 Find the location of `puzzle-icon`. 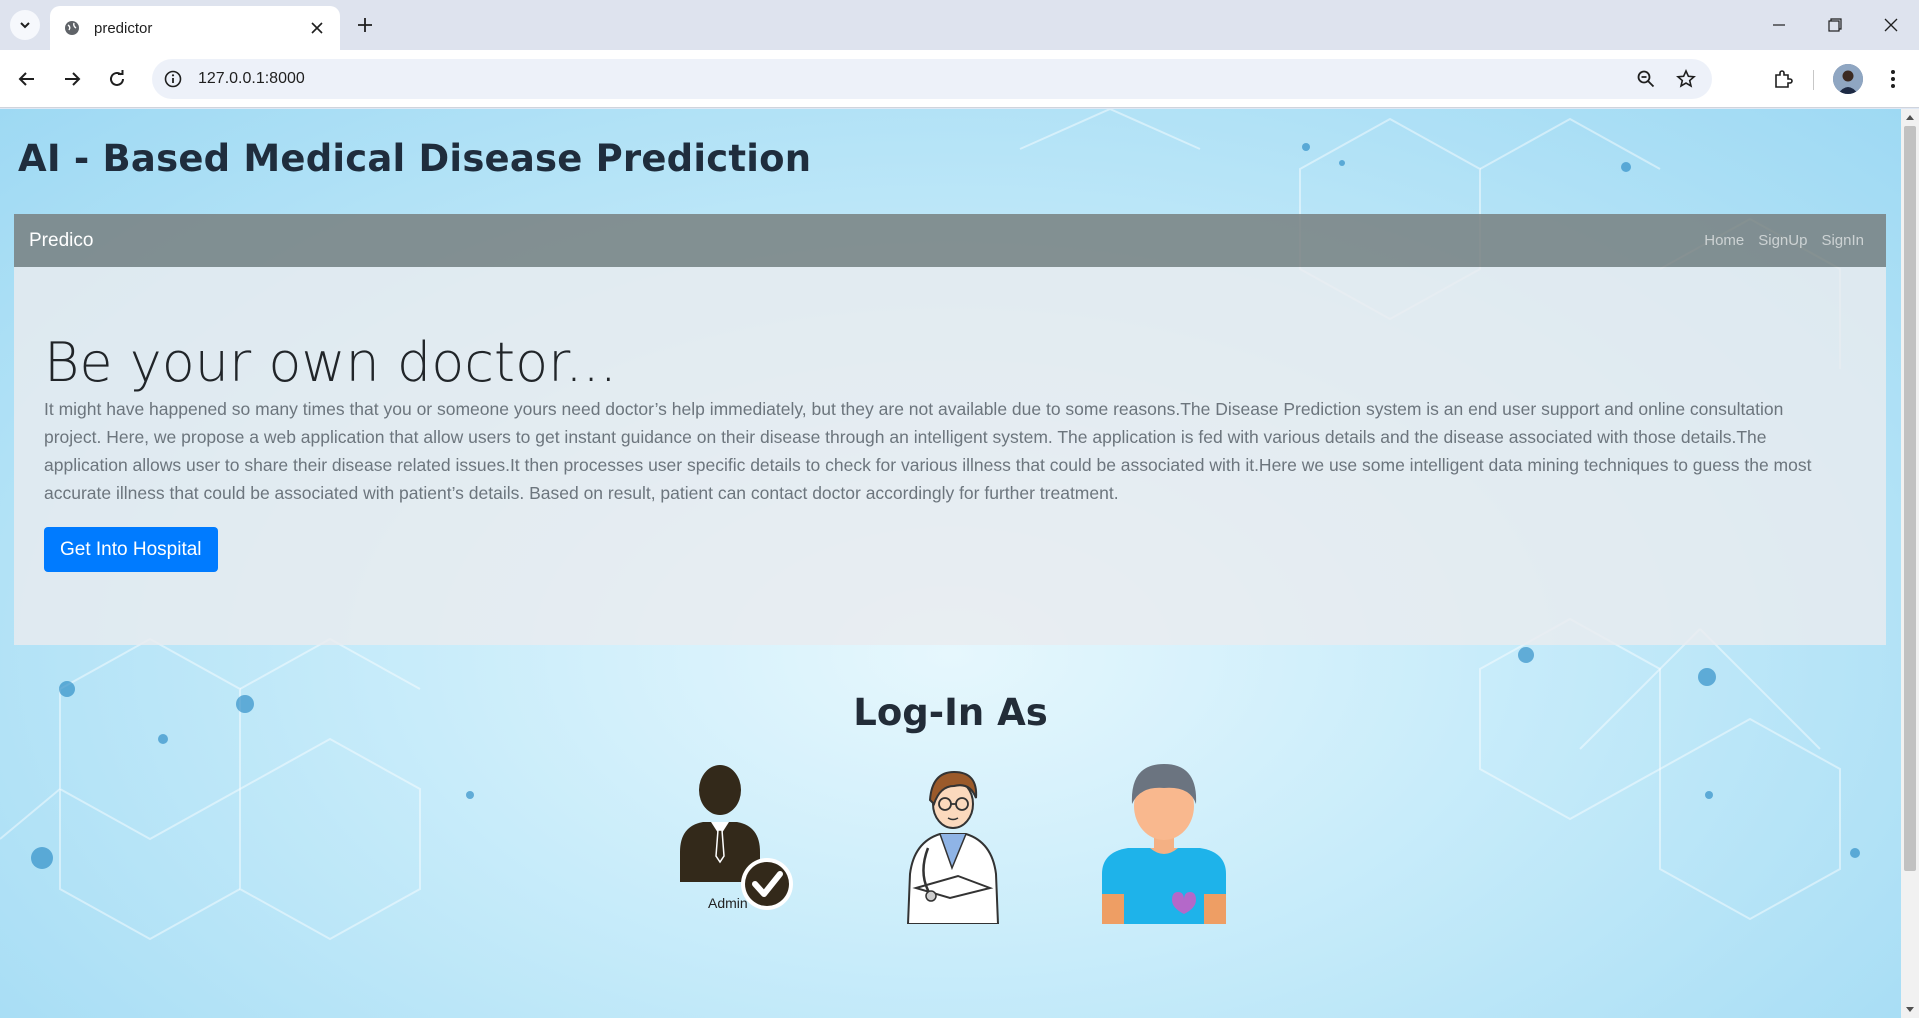

puzzle-icon is located at coordinates (1784, 79).